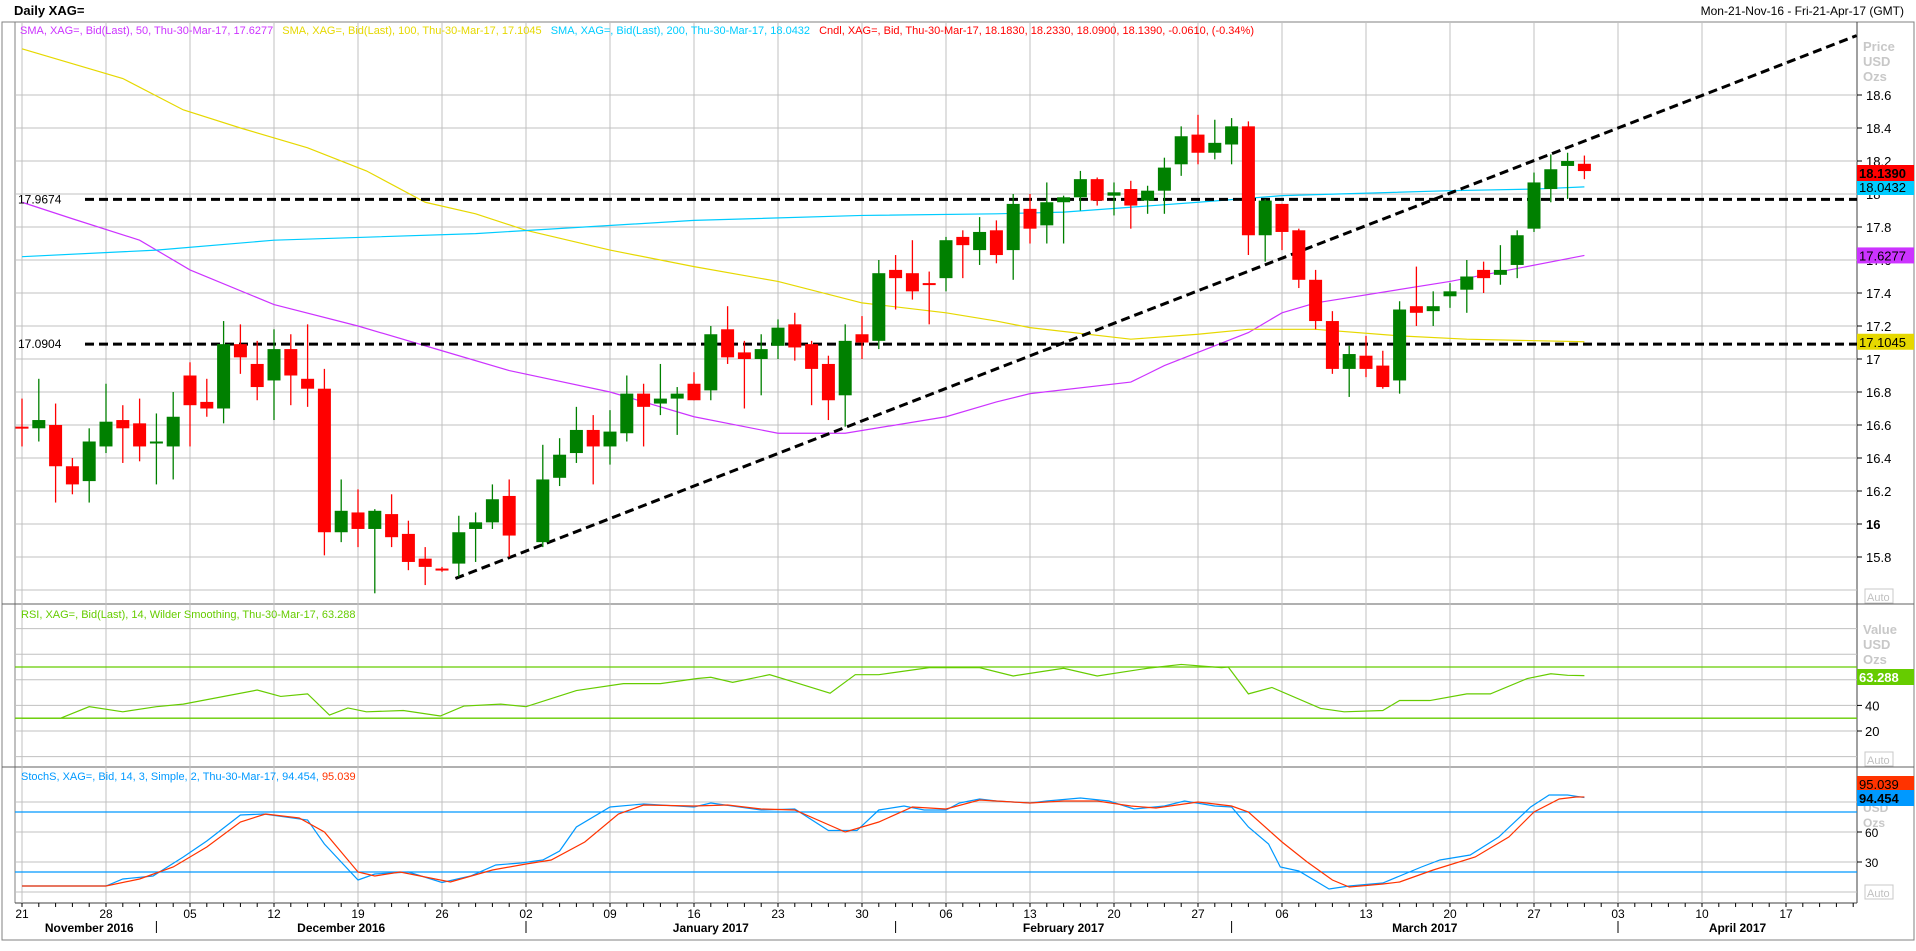  What do you see at coordinates (1876, 61) in the screenshot?
I see `price-unit-label: USD` at bounding box center [1876, 61].